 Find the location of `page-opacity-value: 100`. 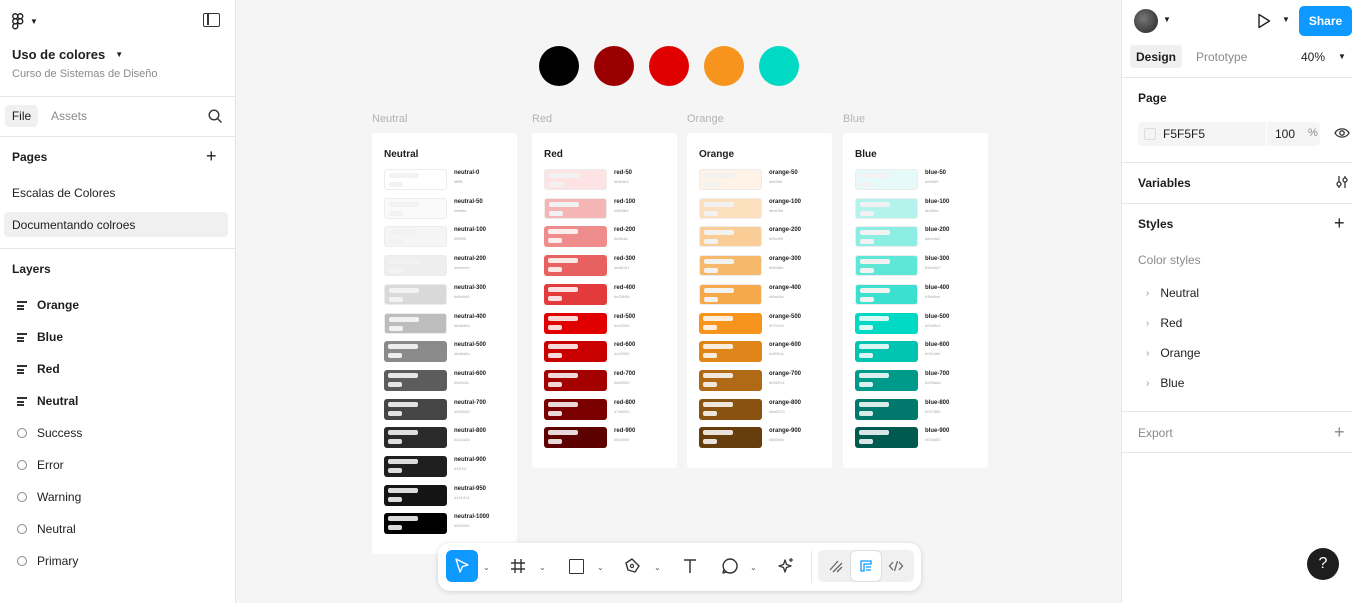

page-opacity-value: 100 is located at coordinates (1285, 134).